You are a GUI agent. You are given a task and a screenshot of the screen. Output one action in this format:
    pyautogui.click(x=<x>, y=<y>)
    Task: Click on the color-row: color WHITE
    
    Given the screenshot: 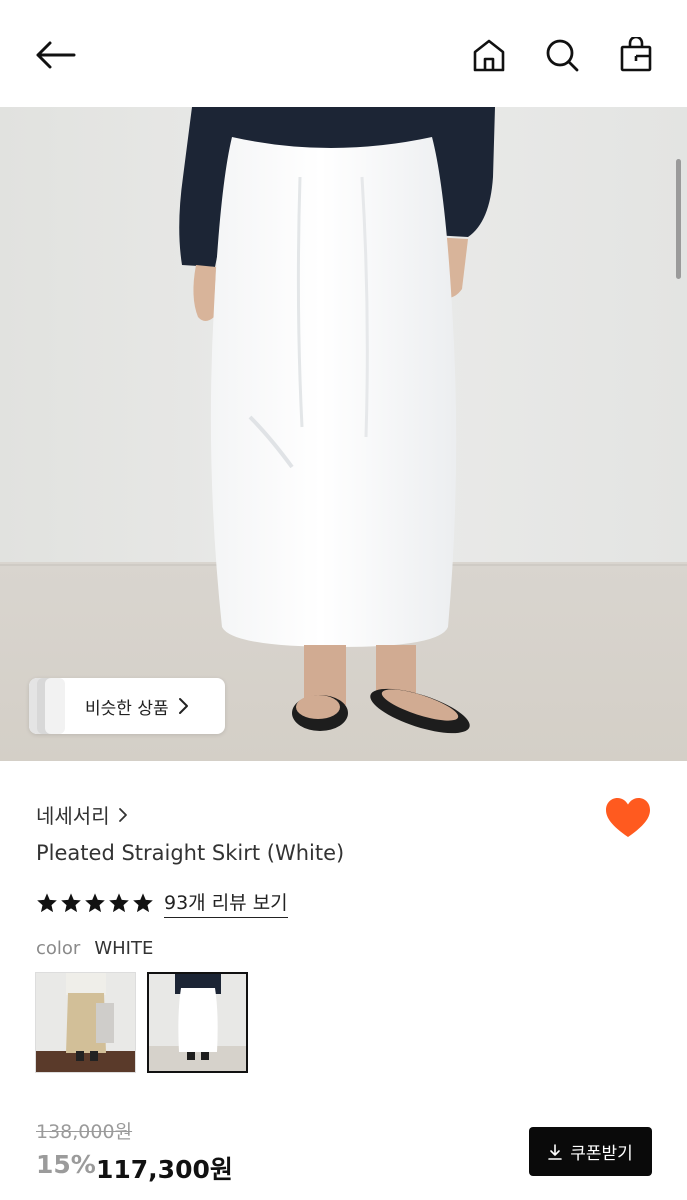 What is the action you would take?
    pyautogui.click(x=94, y=948)
    